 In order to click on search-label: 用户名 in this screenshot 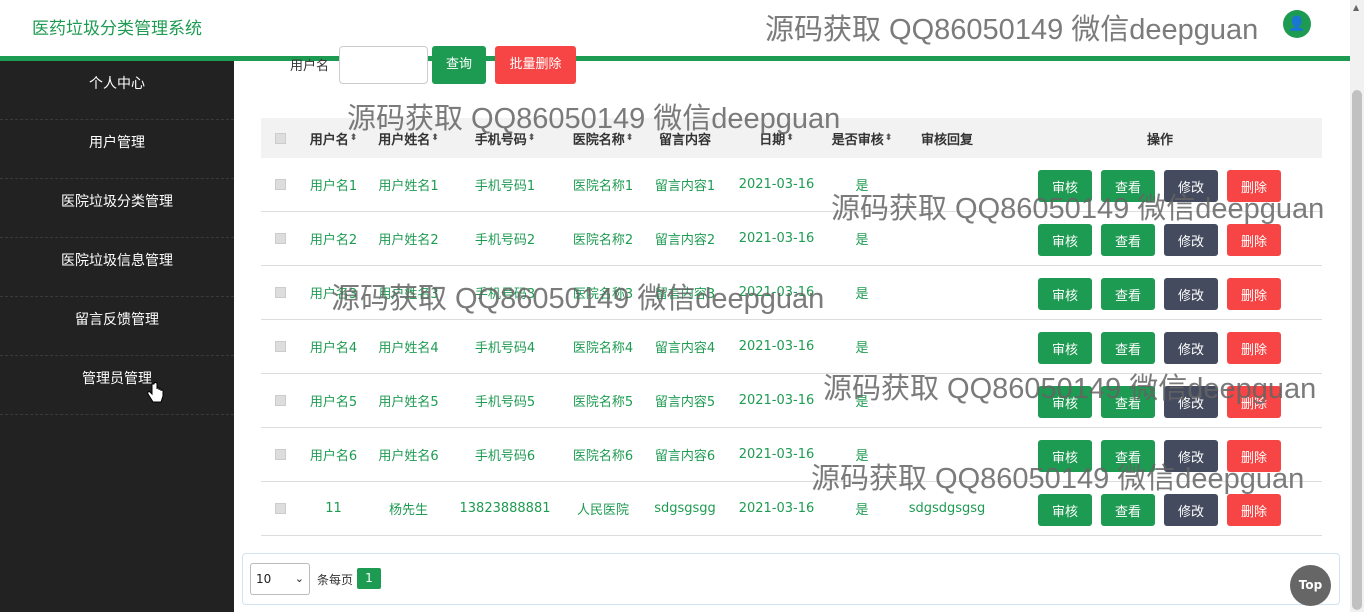, I will do `click(310, 66)`.